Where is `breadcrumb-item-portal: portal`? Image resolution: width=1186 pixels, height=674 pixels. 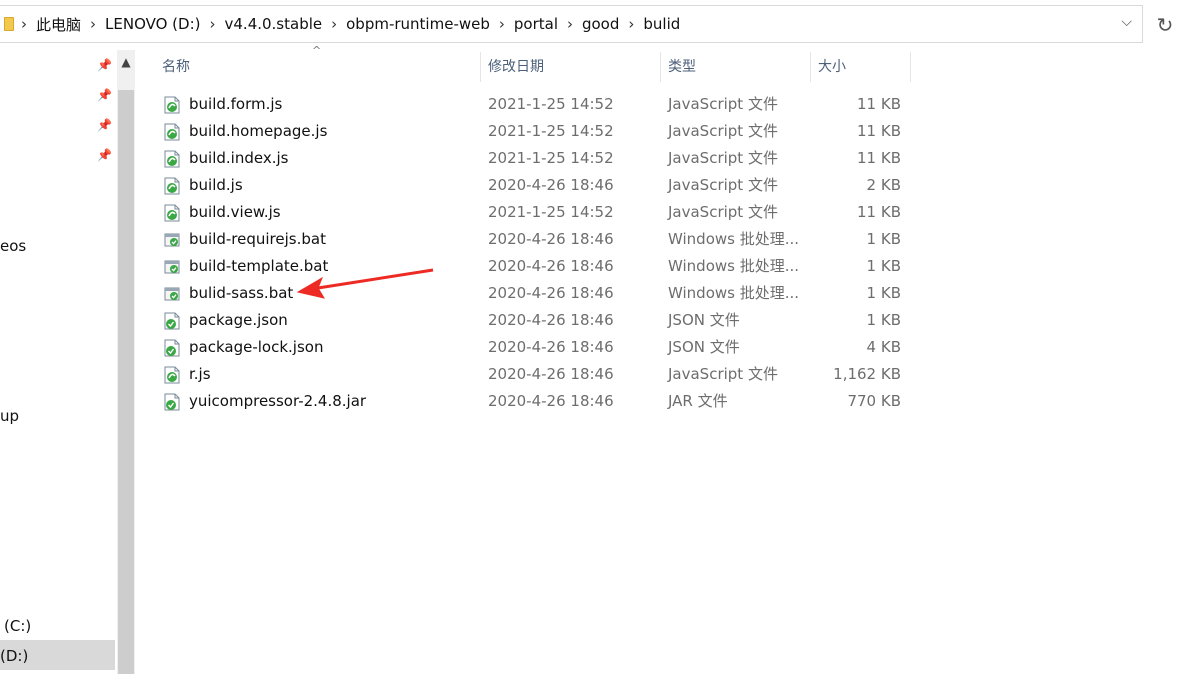 breadcrumb-item-portal: portal is located at coordinates (536, 24).